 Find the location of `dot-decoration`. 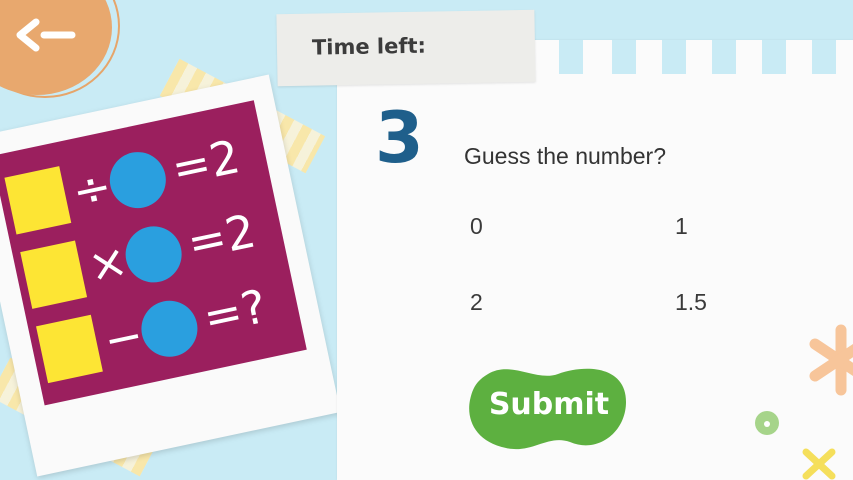

dot-decoration is located at coordinates (767, 423).